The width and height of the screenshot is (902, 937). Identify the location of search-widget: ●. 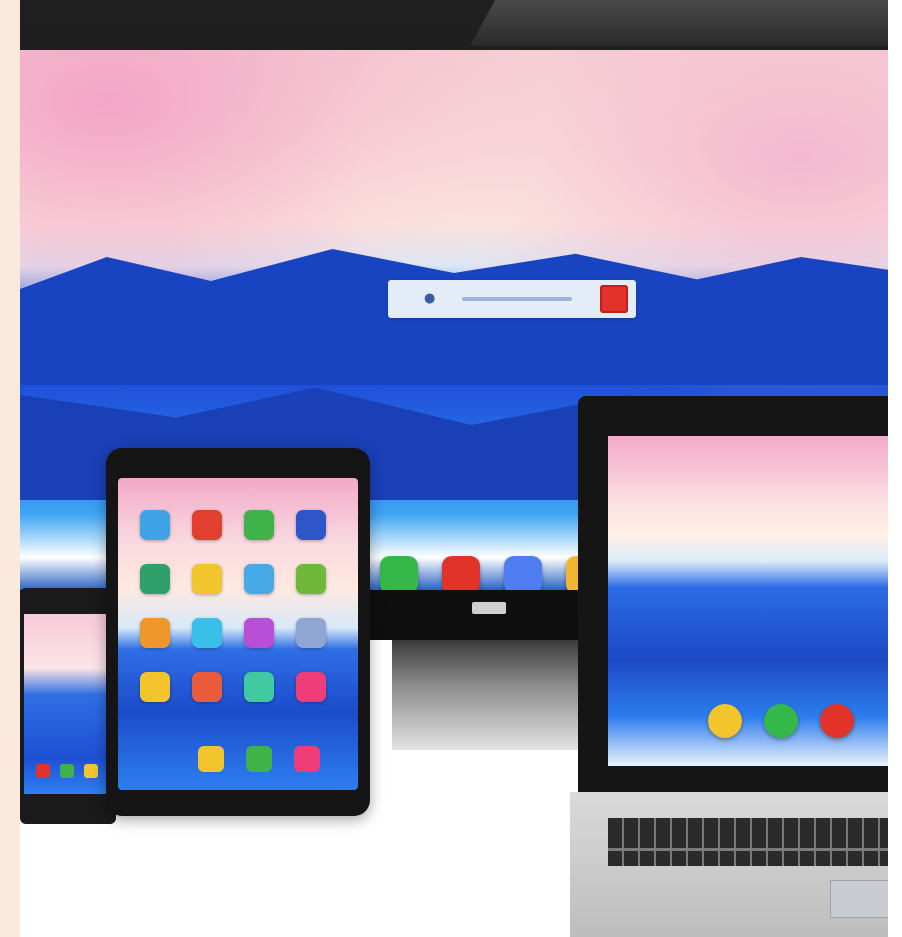
(512, 299).